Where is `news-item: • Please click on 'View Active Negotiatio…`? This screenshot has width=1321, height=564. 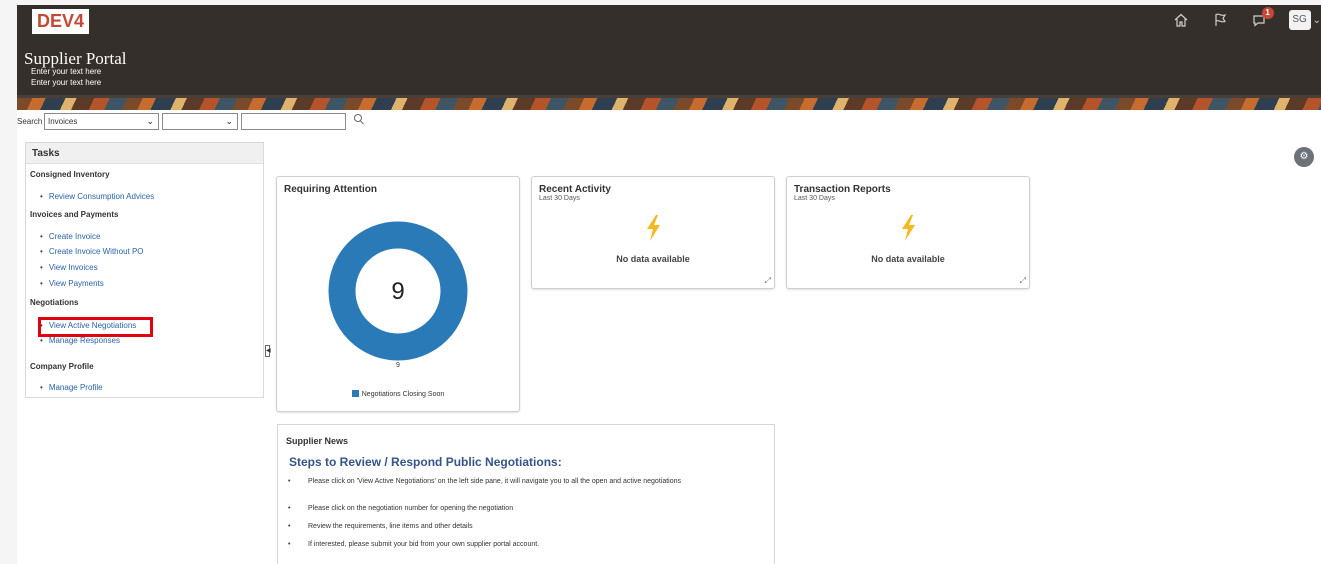
news-item: • Please click on 'View Active Negotiatio… is located at coordinates (484, 481).